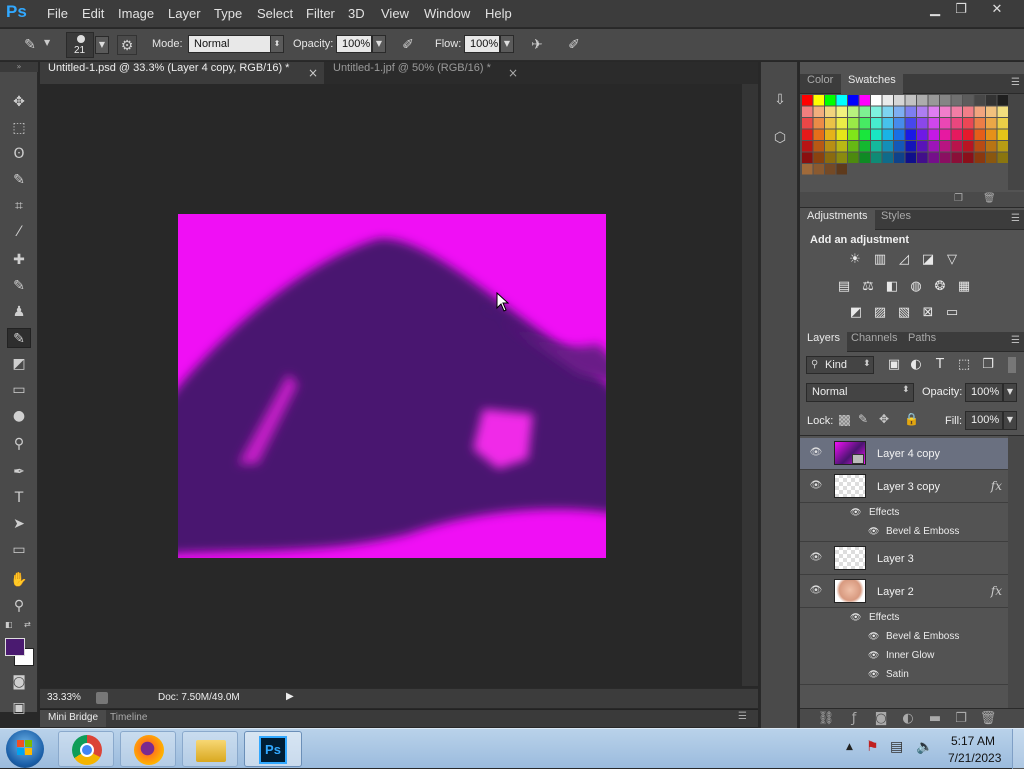  Describe the element at coordinates (895, 559) in the screenshot. I see `layer-name: Layer 3` at that location.